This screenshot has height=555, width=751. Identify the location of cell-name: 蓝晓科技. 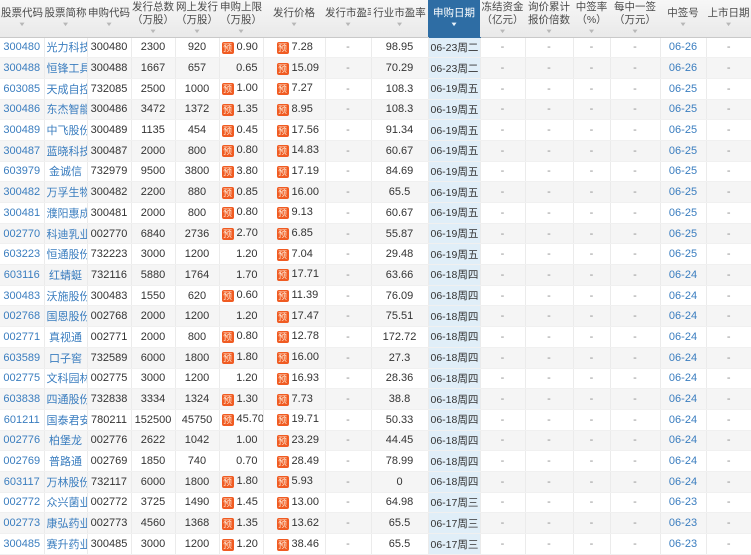
(66, 151).